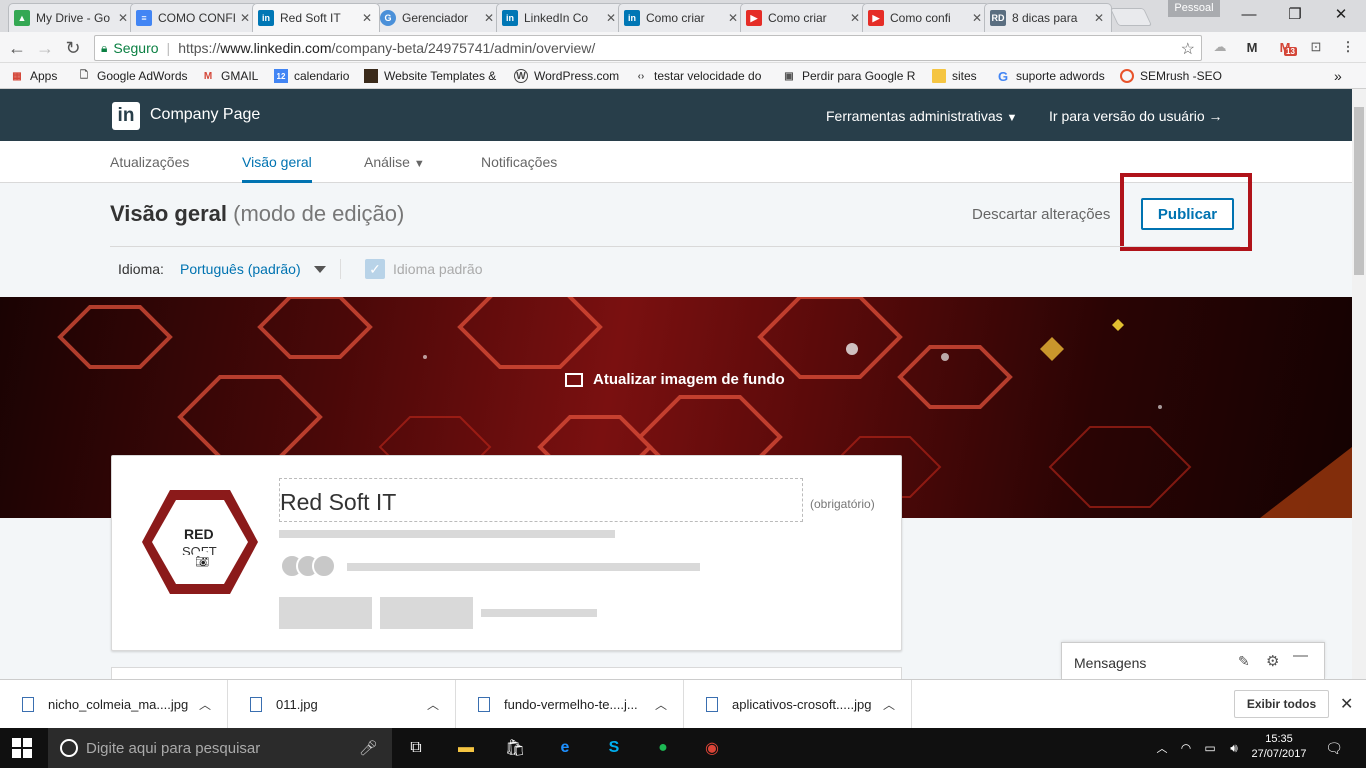 Image resolution: width=1366 pixels, height=768 pixels. I want to click on bookmark-semrush: SEMrush -SEO, so click(1171, 76).